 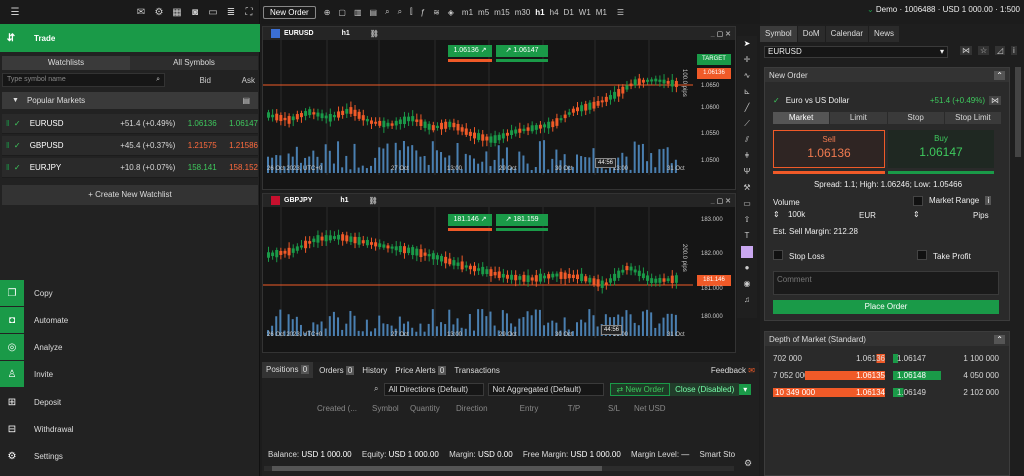 What do you see at coordinates (1014, 50) in the screenshot?
I see `info-icon: i` at bounding box center [1014, 50].